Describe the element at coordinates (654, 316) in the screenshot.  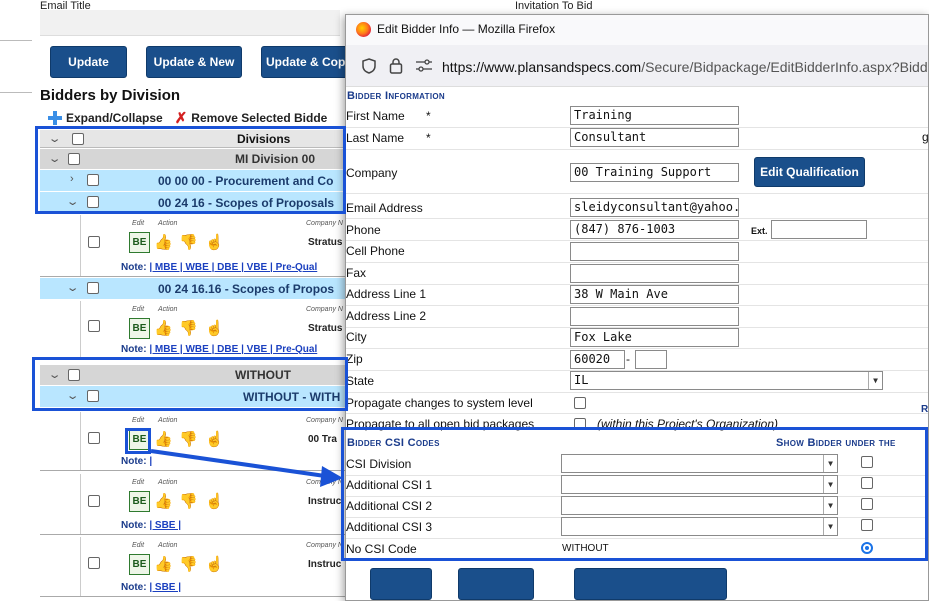
I see `address-line-2-field` at that location.